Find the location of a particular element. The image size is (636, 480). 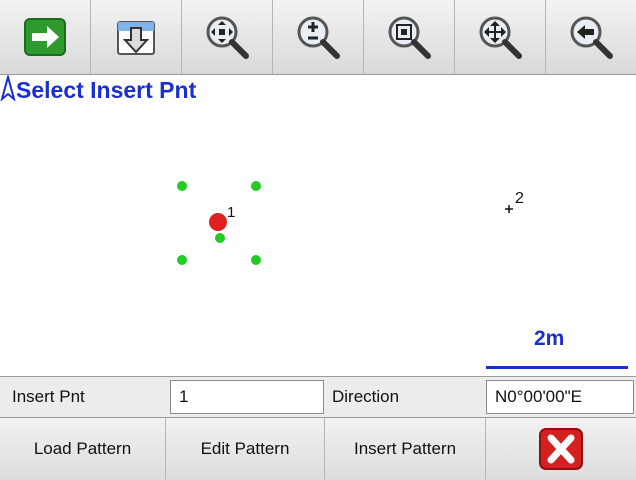

selected-point-marker is located at coordinates (218, 222).